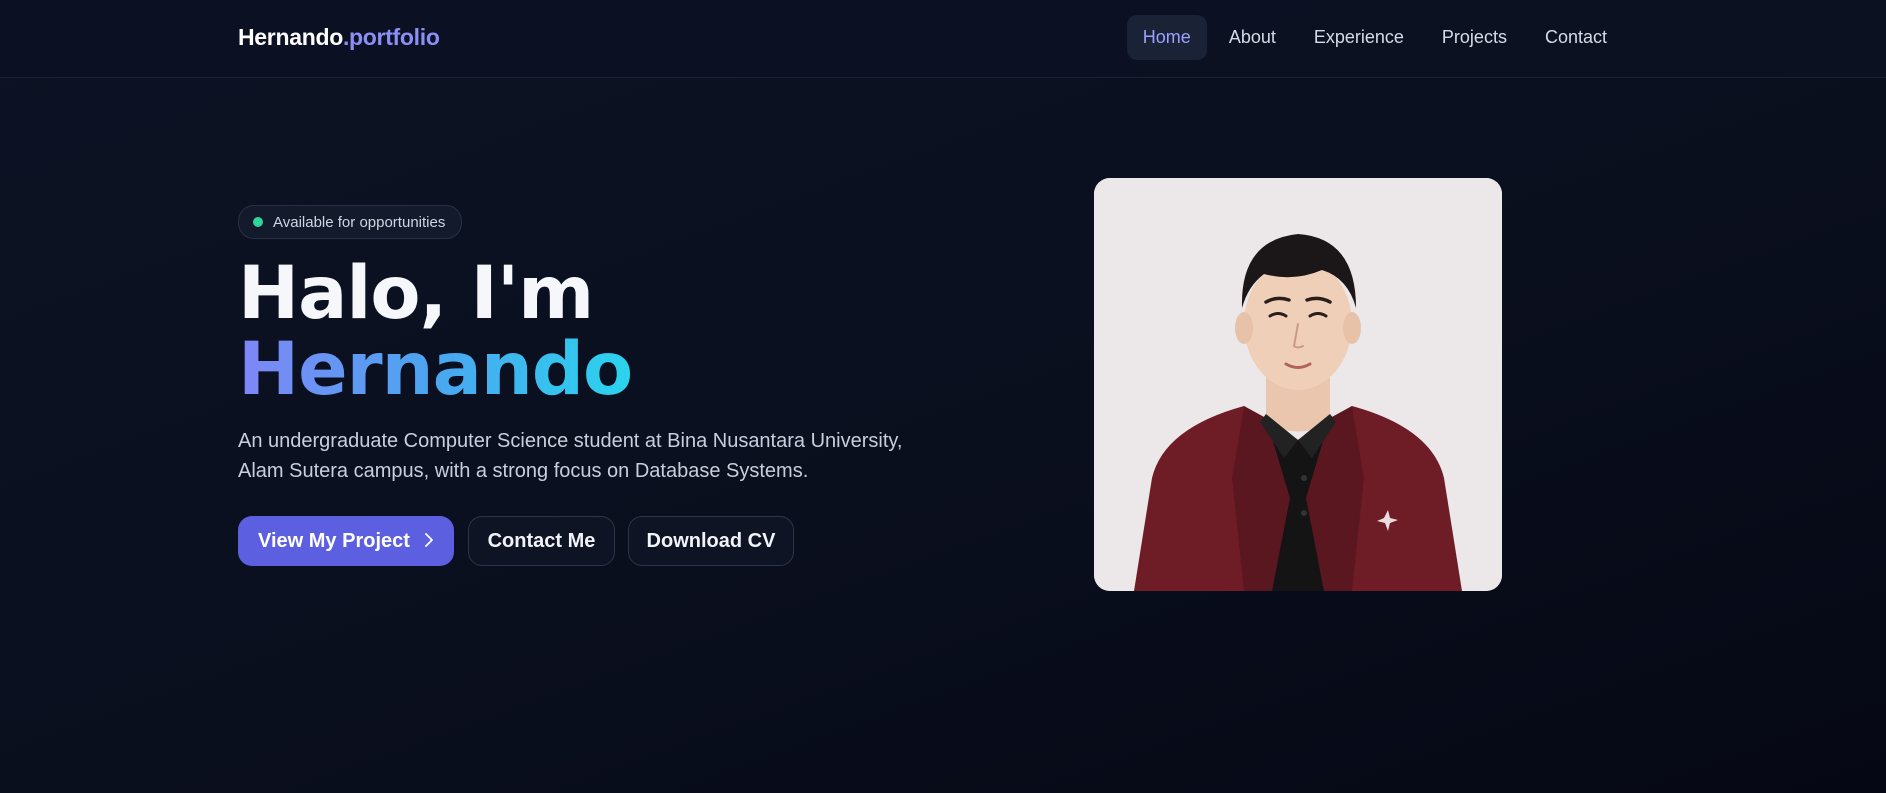 Image resolution: width=1886 pixels, height=793 pixels. I want to click on profile-photo-illustration, so click(1298, 384).